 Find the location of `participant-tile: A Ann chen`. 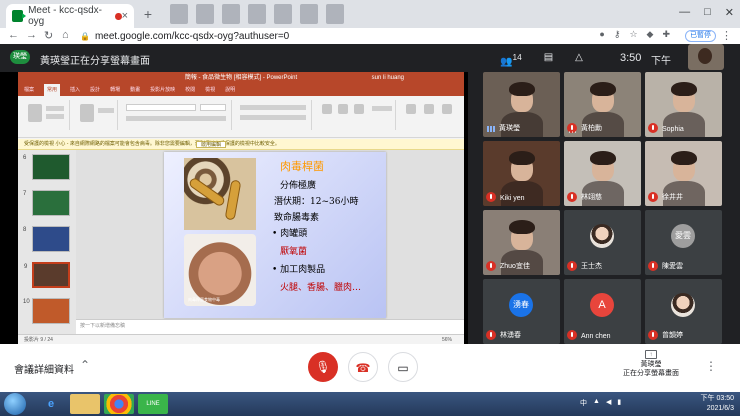

participant-tile: A Ann chen is located at coordinates (602, 311).